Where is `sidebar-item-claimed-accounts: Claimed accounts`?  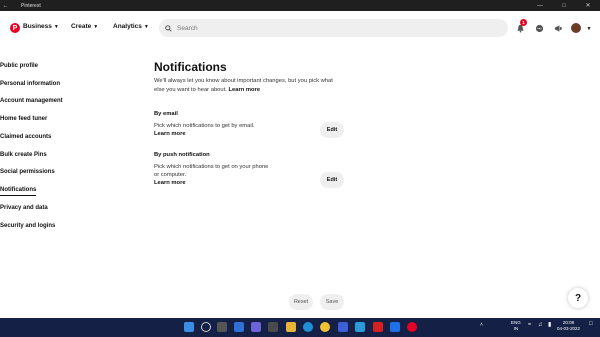 sidebar-item-claimed-accounts: Claimed accounts is located at coordinates (25, 137).